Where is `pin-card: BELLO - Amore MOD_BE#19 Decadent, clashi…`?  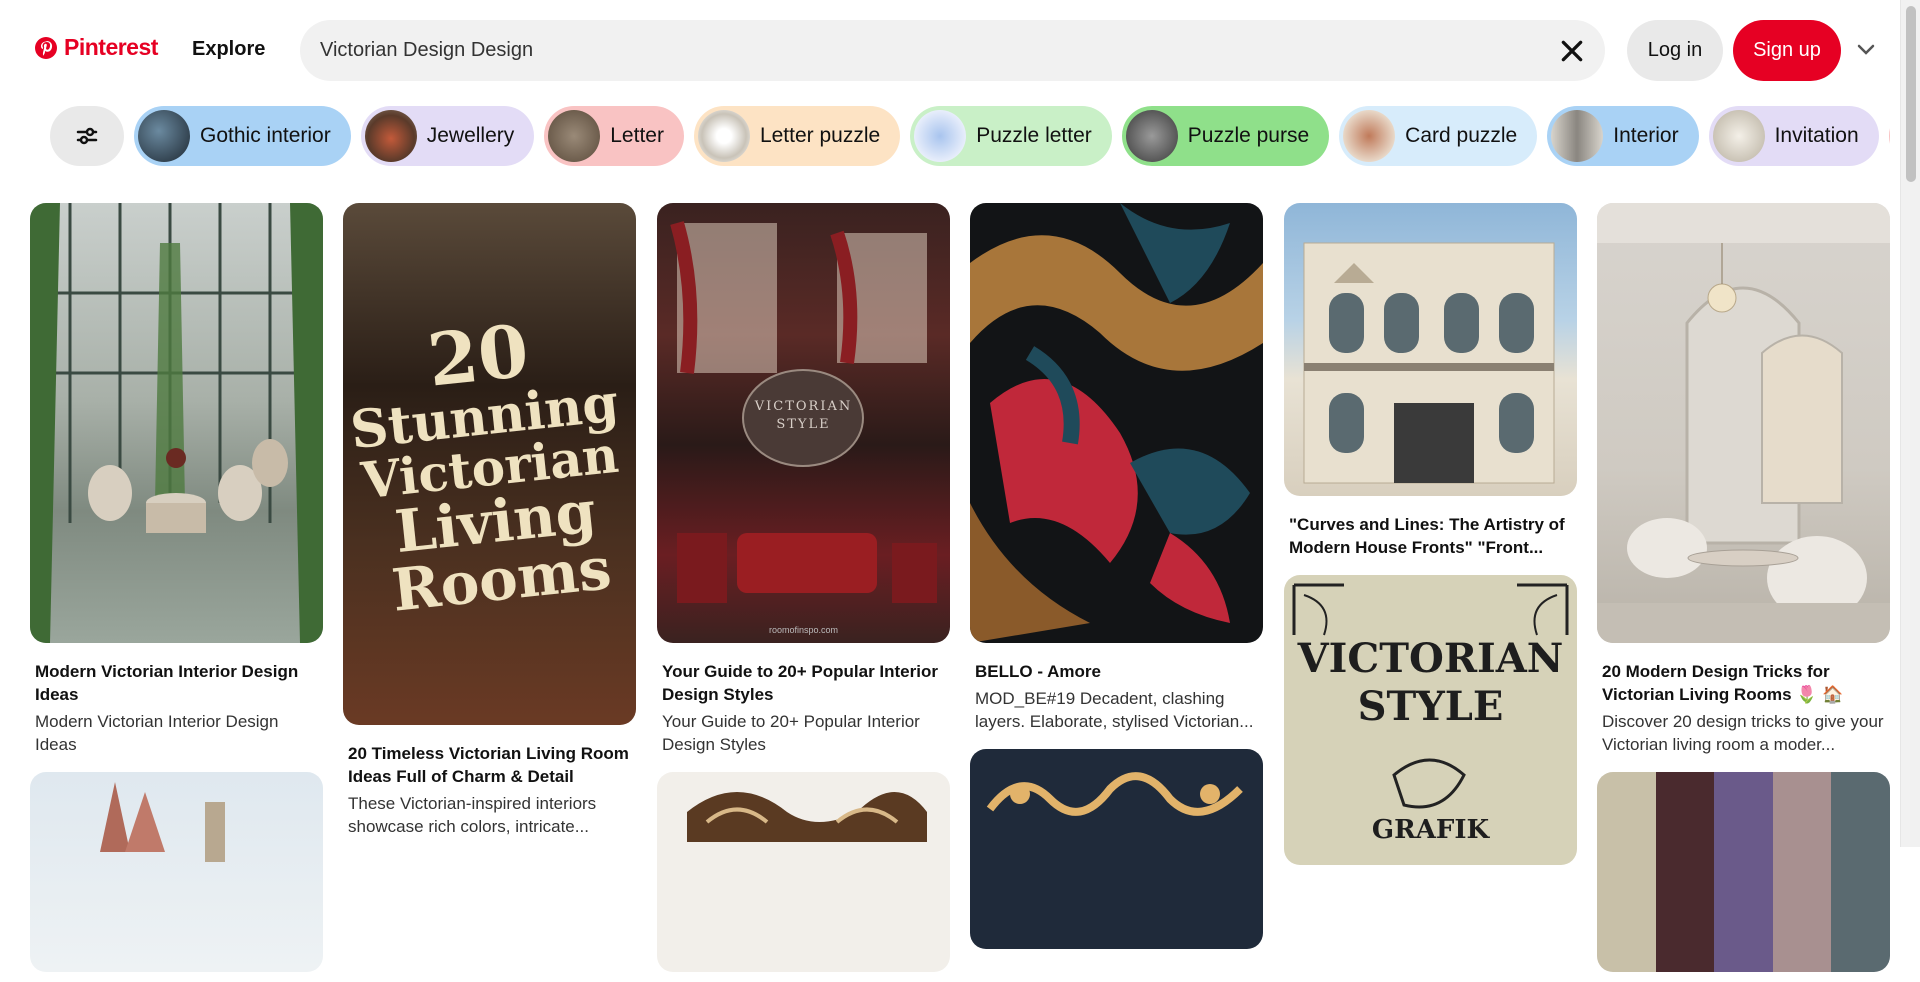
pin-card: BELLO - Amore MOD_BE#19 Decadent, clashi… is located at coordinates (1116, 468).